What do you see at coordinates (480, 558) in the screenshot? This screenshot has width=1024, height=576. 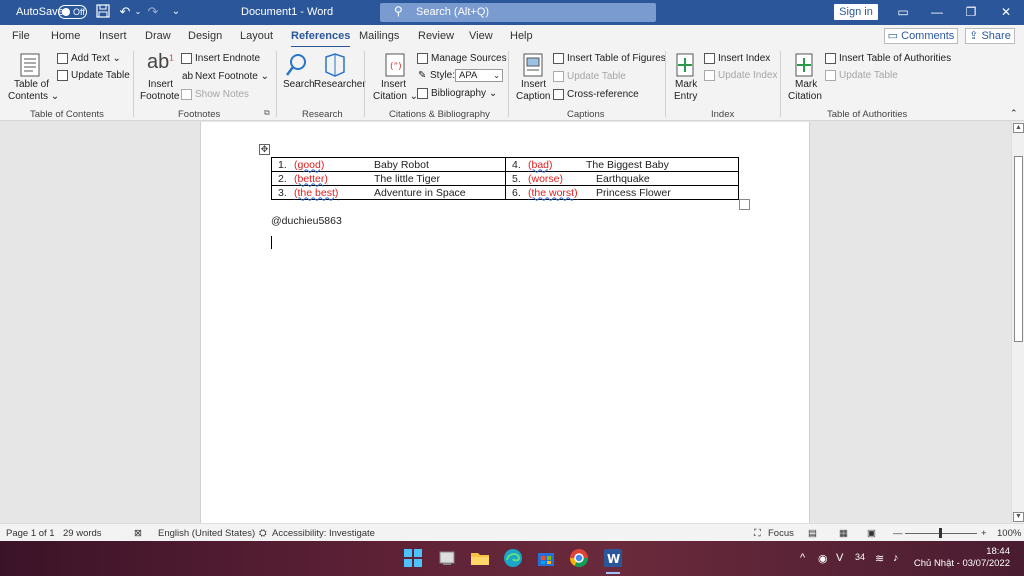 I see `file-explorer-icon` at bounding box center [480, 558].